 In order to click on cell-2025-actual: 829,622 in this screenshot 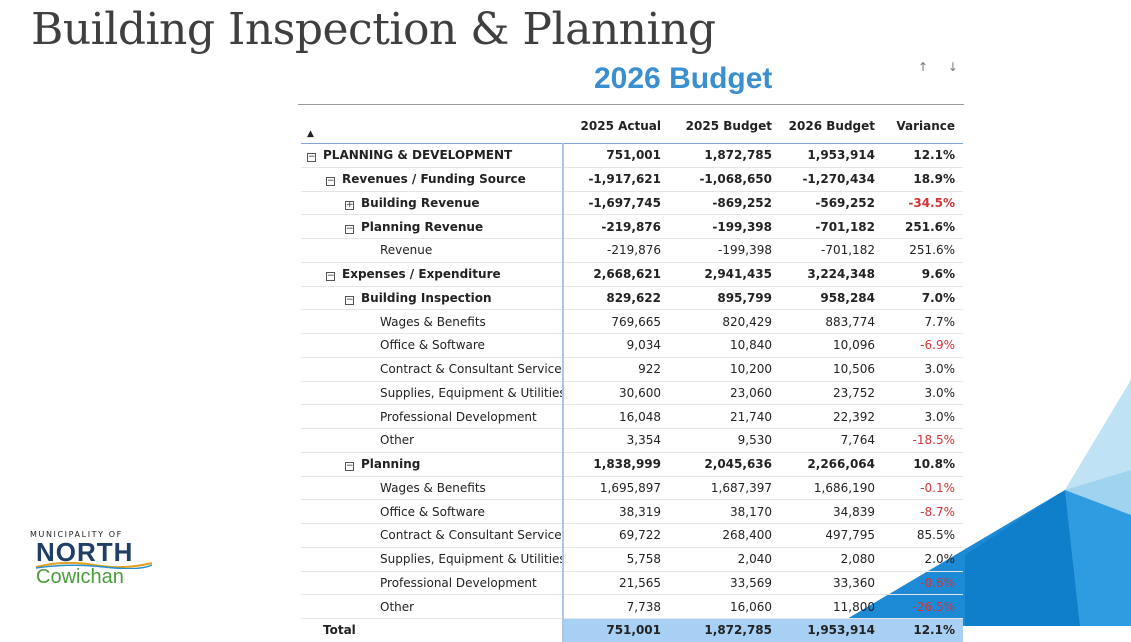, I will do `click(616, 298)`.